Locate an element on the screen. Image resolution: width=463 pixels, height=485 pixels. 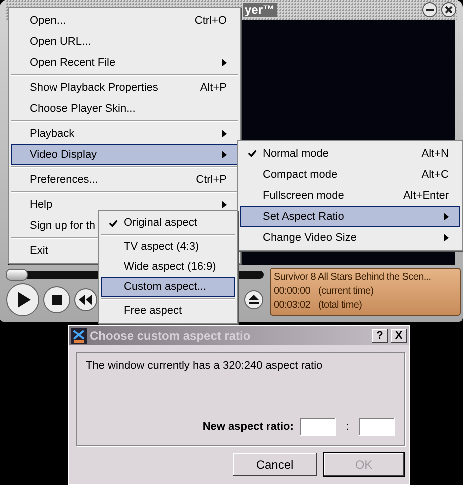
time-value: 00:00:00 is located at coordinates (292, 292).